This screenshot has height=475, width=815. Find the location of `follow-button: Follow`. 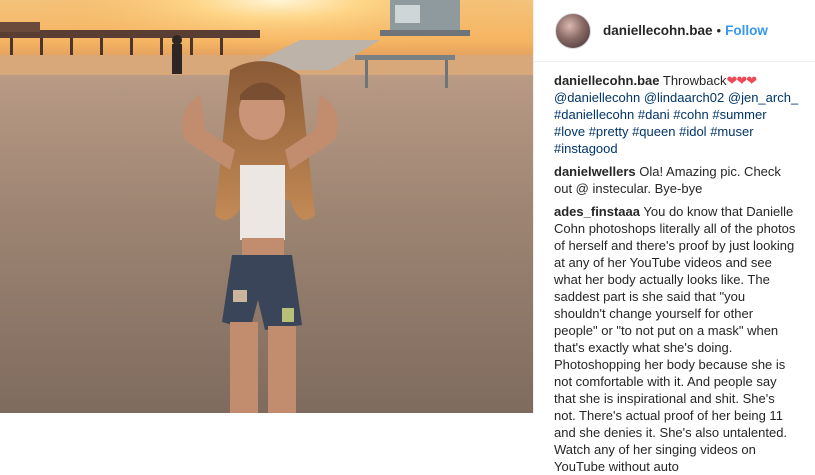

follow-button: Follow is located at coordinates (746, 30).